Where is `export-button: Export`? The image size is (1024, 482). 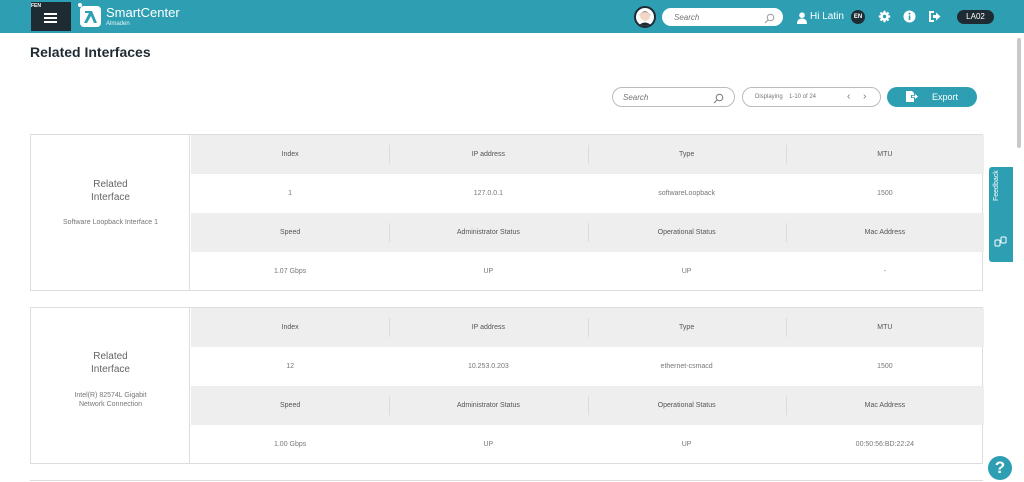 export-button: Export is located at coordinates (932, 97).